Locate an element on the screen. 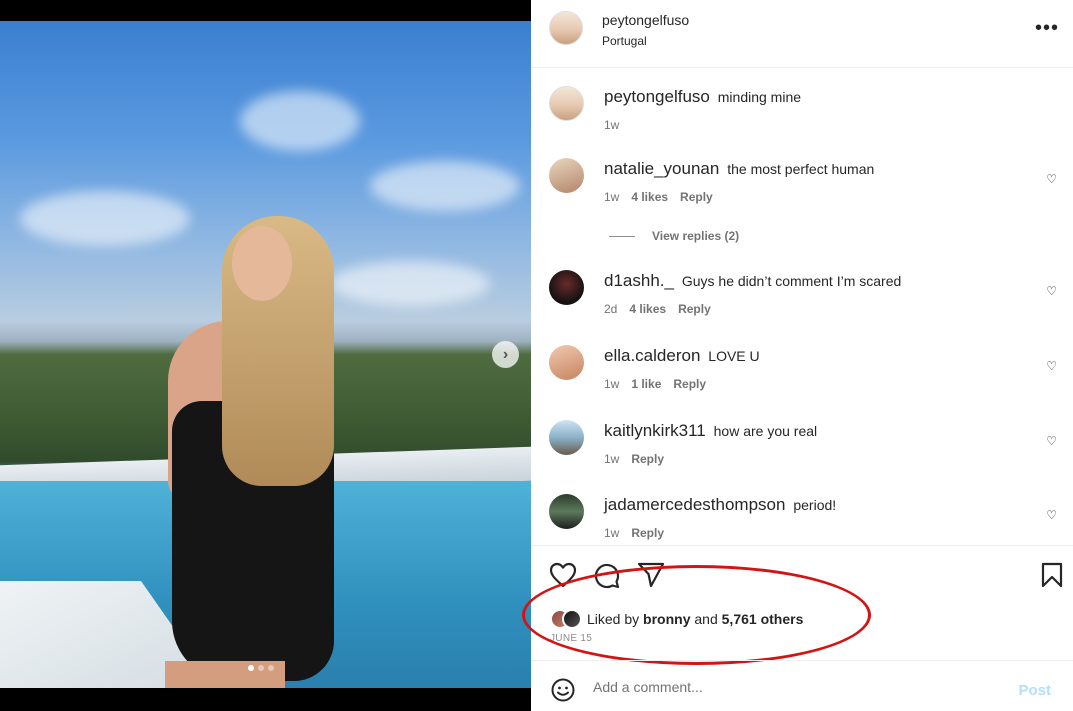  comment-meta: 1w 1 like Reply is located at coordinates (655, 384).